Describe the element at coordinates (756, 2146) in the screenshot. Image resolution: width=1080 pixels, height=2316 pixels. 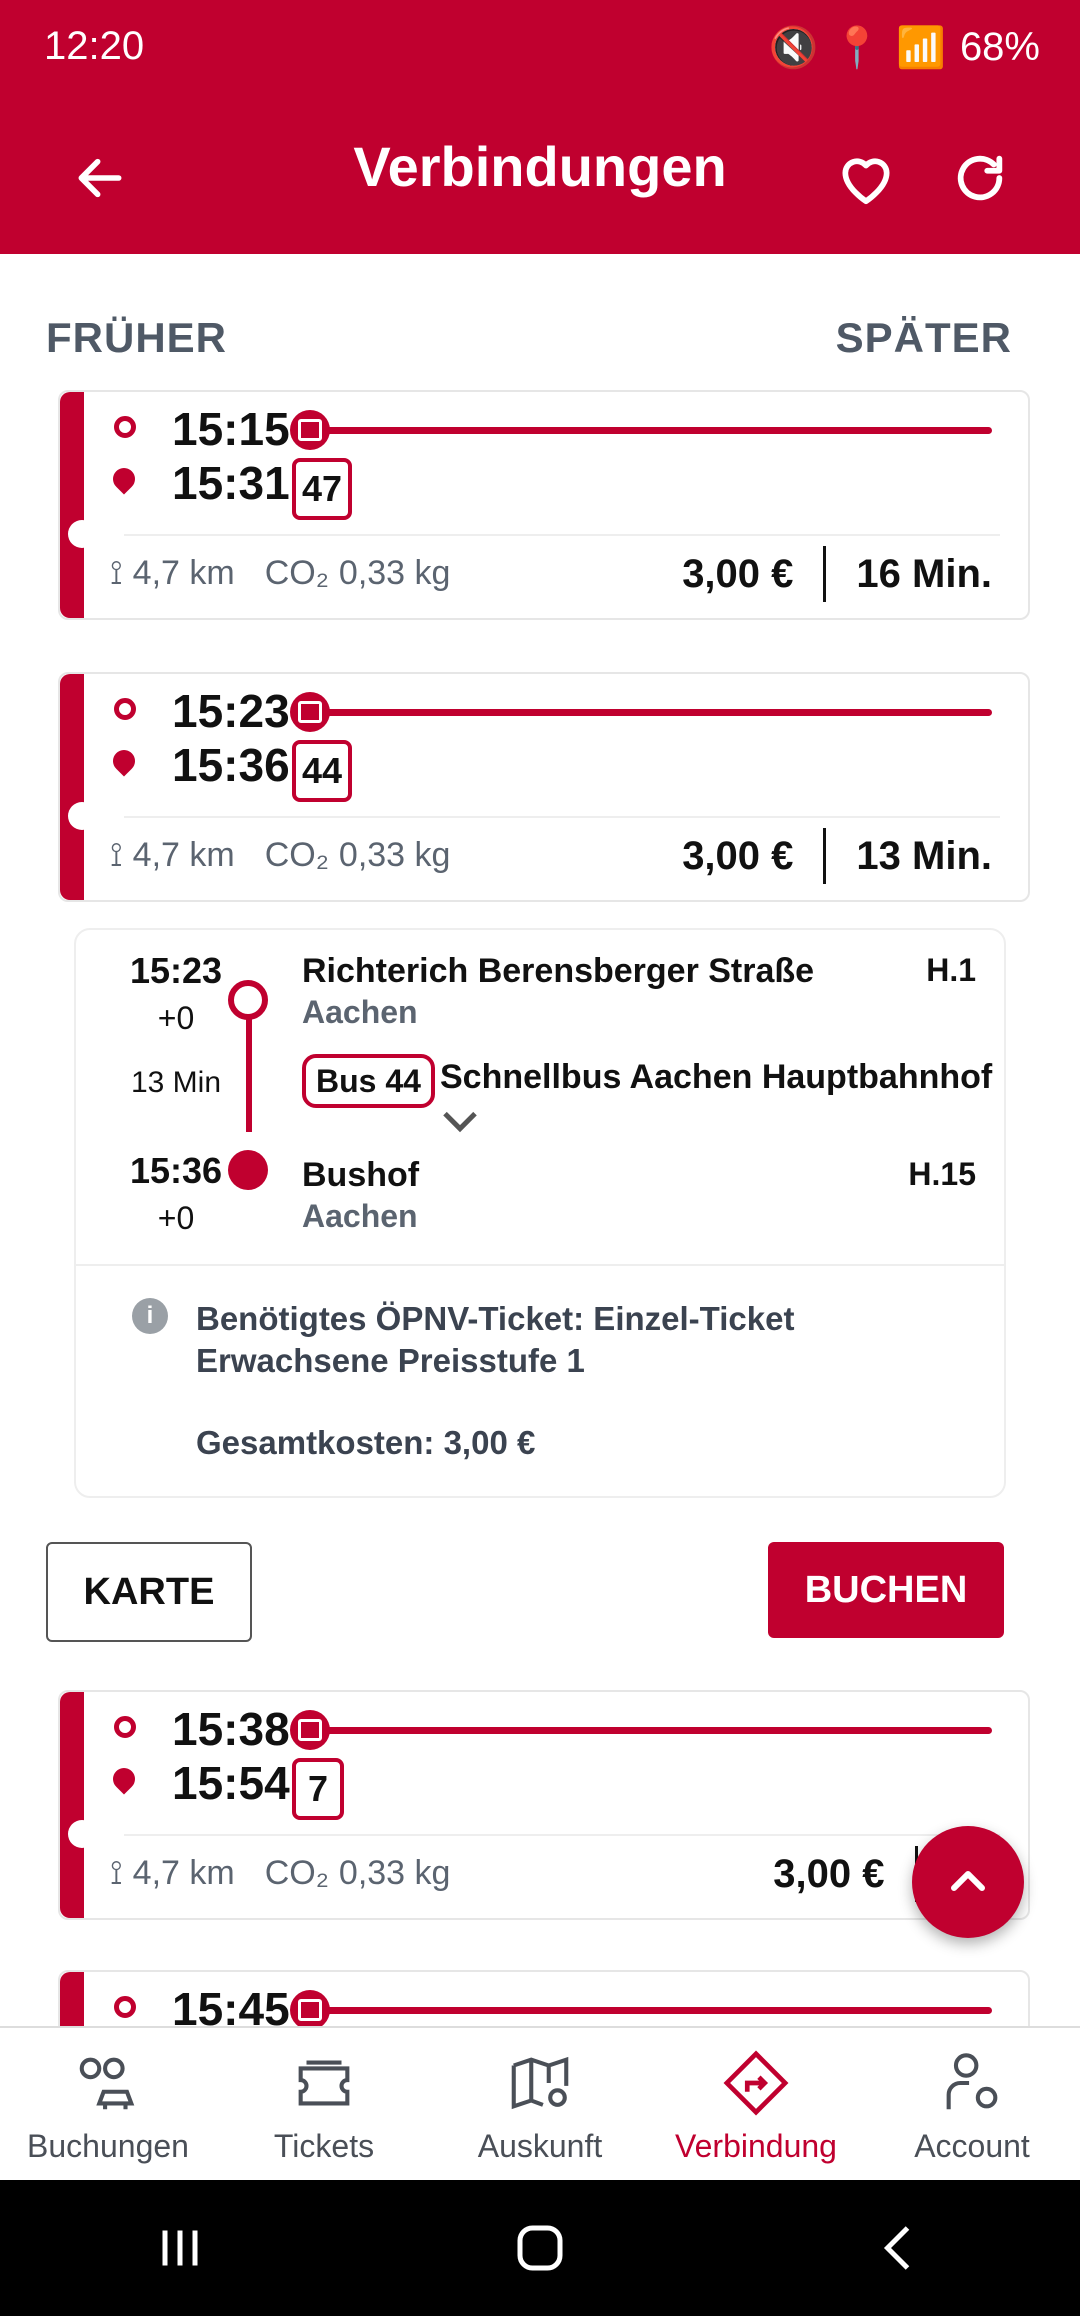
I see `tab-label: Verbindung` at that location.